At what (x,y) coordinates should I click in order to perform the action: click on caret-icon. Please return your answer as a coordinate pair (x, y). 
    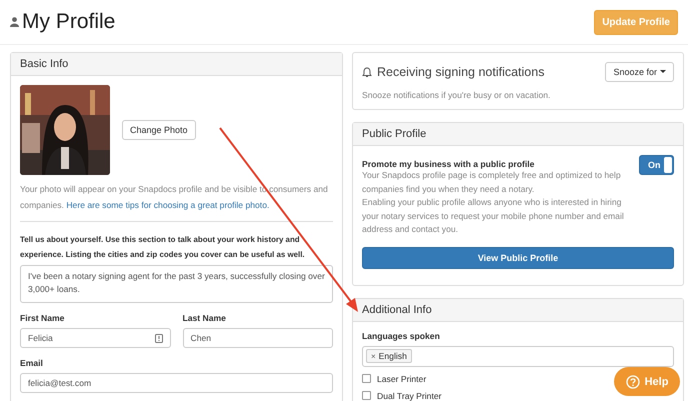
    Looking at the image, I should click on (663, 72).